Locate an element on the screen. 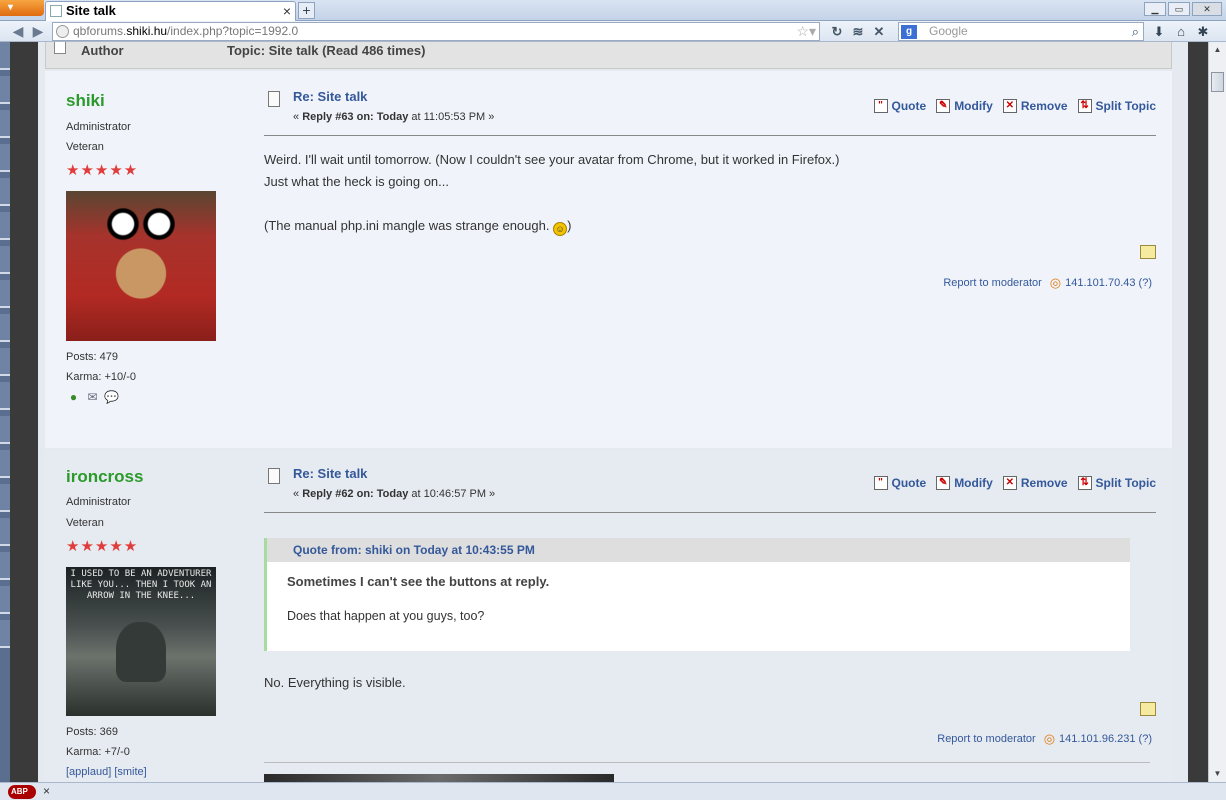 This screenshot has width=1226, height=800. ip-info: ◎ 141.101.96.231 (?) is located at coordinates (1098, 739).